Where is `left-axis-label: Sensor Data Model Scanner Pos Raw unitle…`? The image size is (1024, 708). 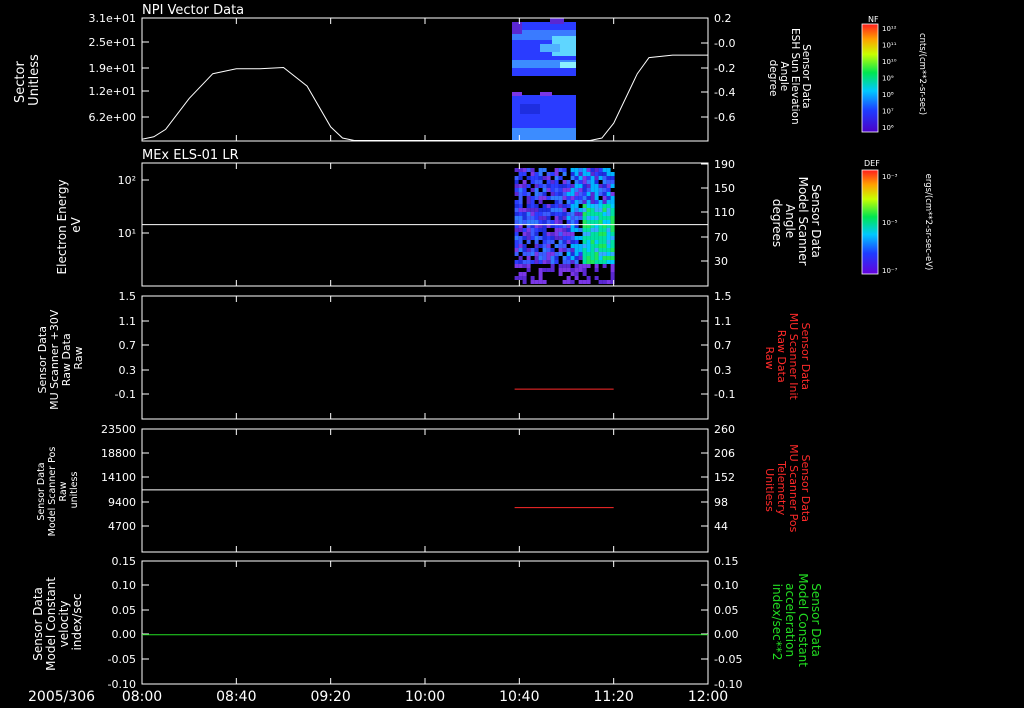 left-axis-label: Sensor Data Model Scanner Pos Raw unitle… is located at coordinates (58, 490).